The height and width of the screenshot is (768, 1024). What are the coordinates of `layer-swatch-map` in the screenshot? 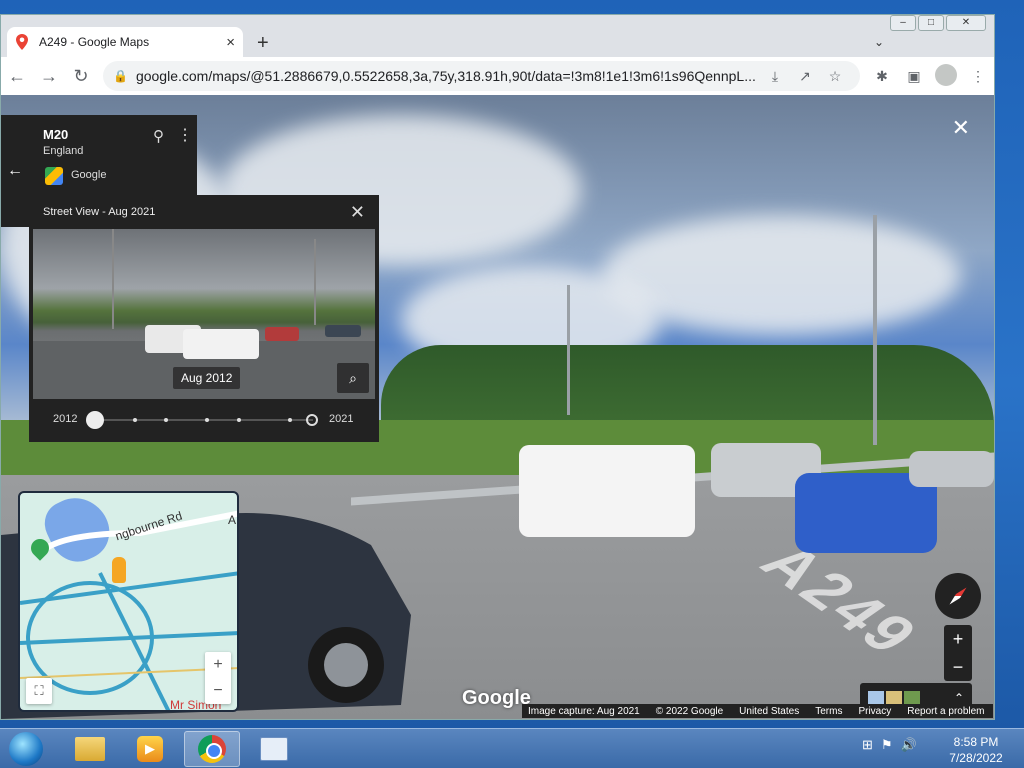 It's located at (876, 698).